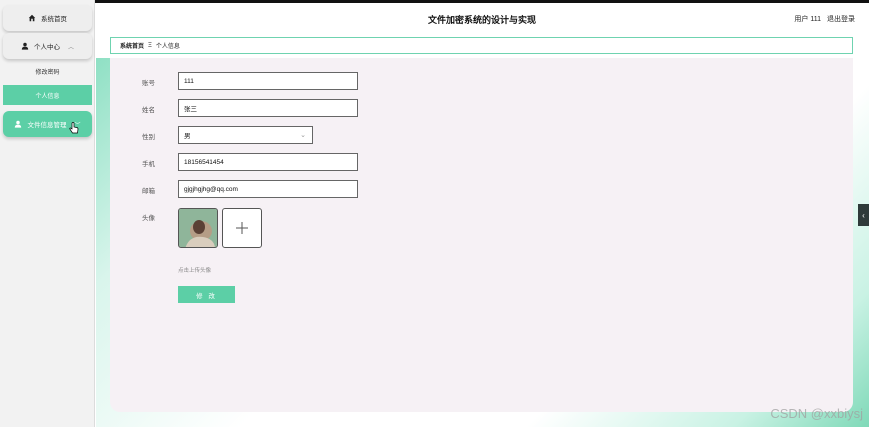 The image size is (869, 427). What do you see at coordinates (268, 189) in the screenshot?
I see `email-field: gjgjhgjhg@qq.com` at bounding box center [268, 189].